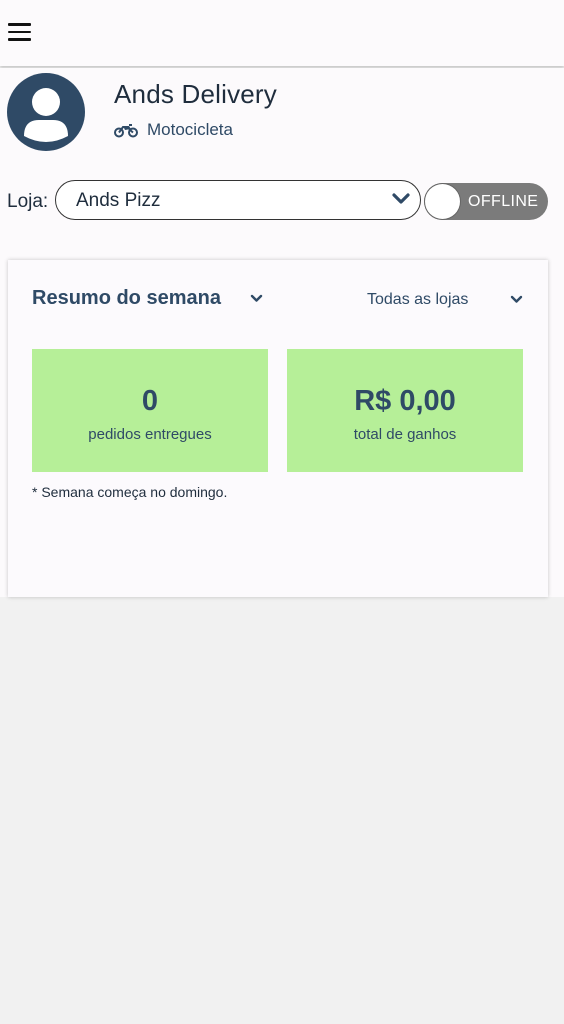 This screenshot has width=564, height=1024. Describe the element at coordinates (405, 401) in the screenshot. I see `stat-value: R$ 0,00` at that location.